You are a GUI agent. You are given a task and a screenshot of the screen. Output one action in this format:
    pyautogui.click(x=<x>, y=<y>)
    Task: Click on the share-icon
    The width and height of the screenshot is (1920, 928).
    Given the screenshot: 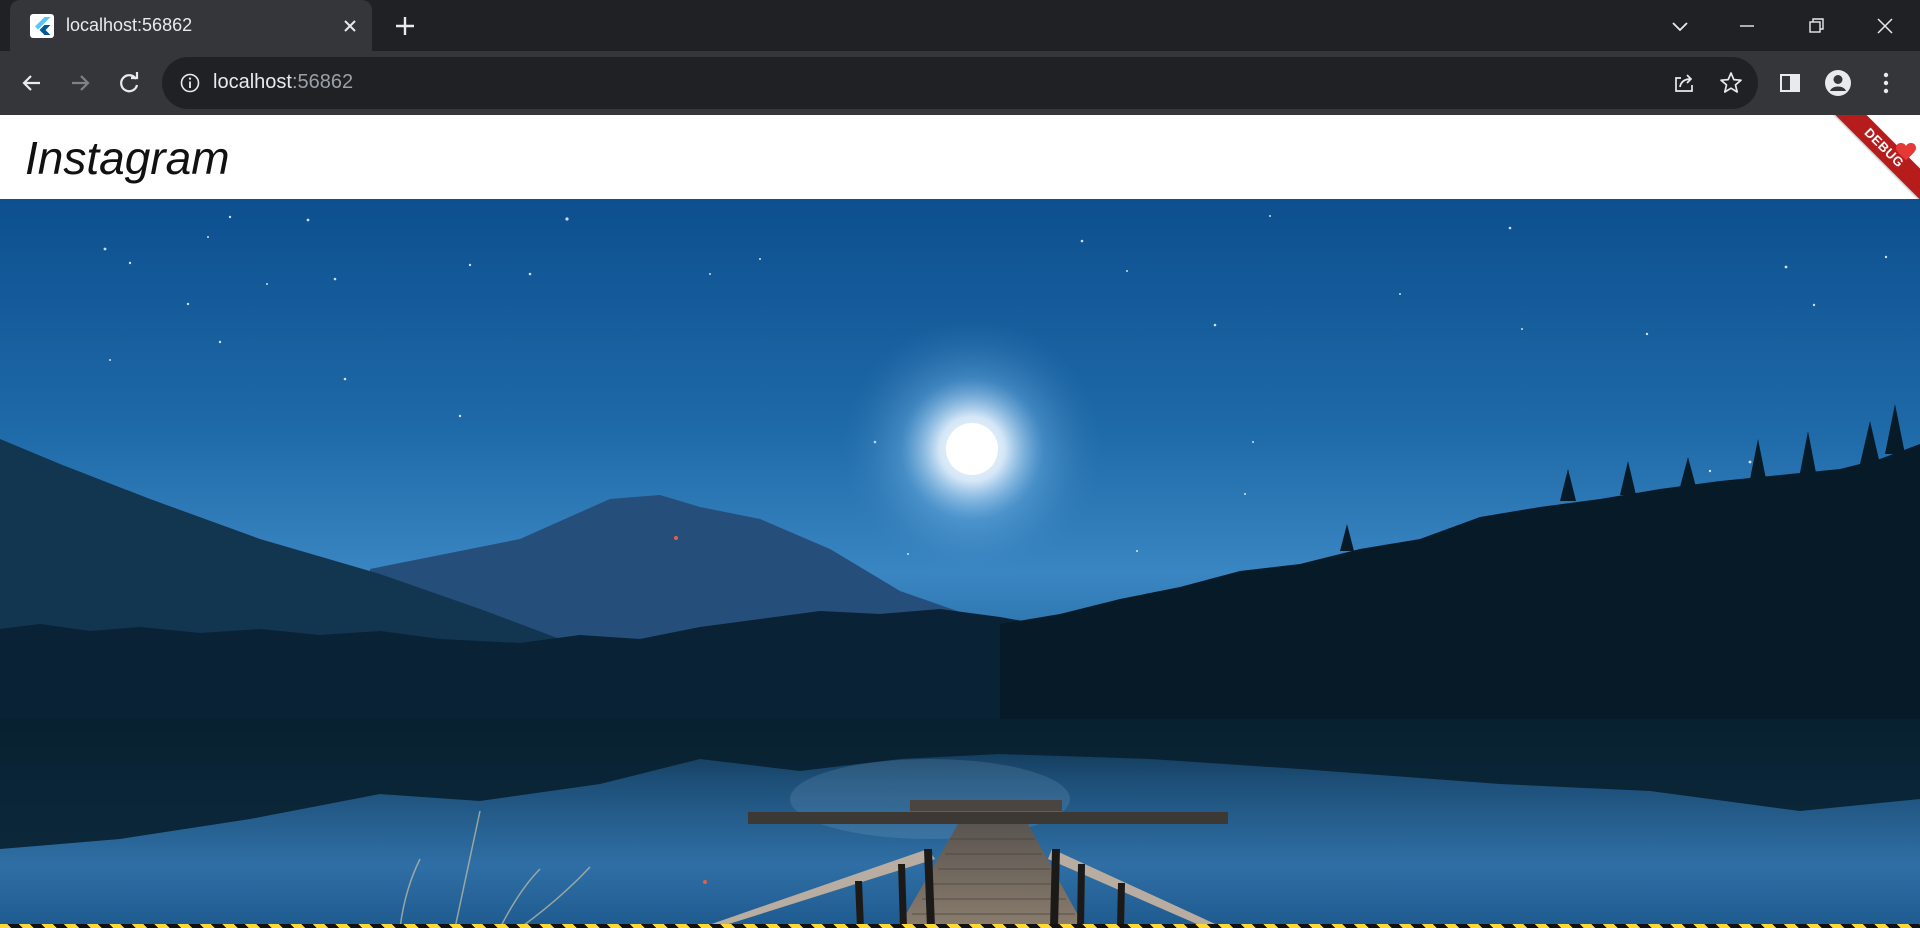 What is the action you would take?
    pyautogui.click(x=1684, y=83)
    